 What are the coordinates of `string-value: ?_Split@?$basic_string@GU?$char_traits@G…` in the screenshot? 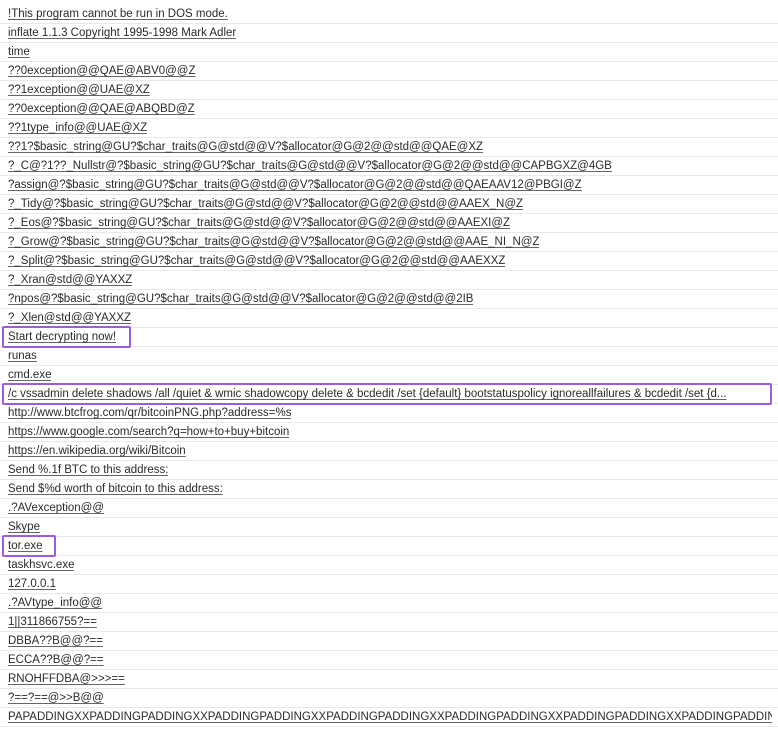 It's located at (256, 261).